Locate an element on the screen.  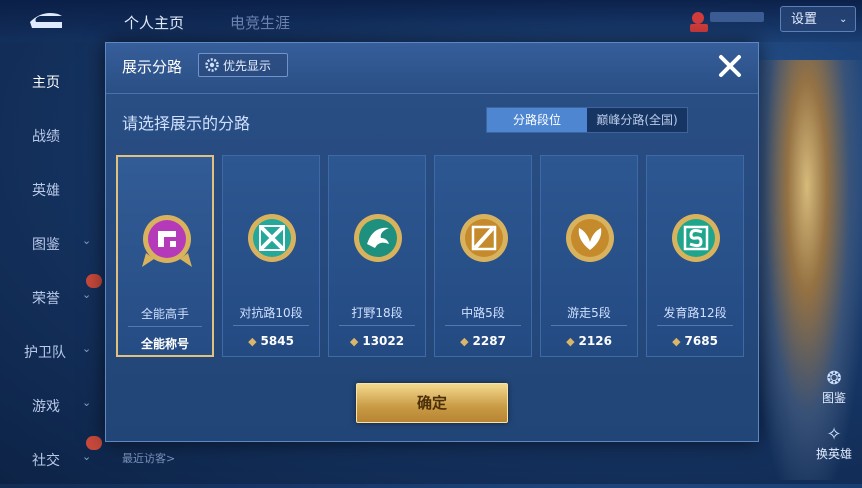
sidebar-item-guard: 护卫队 ⌄ is located at coordinates (50, 353).